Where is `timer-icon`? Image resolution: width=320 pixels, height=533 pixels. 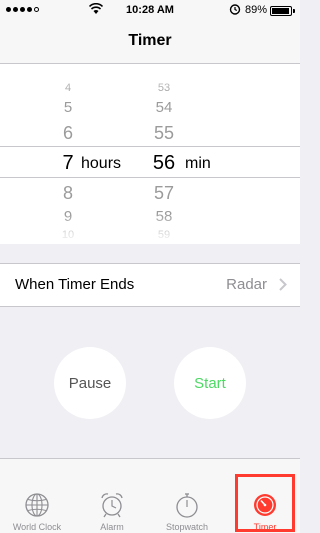 timer-icon is located at coordinates (265, 505).